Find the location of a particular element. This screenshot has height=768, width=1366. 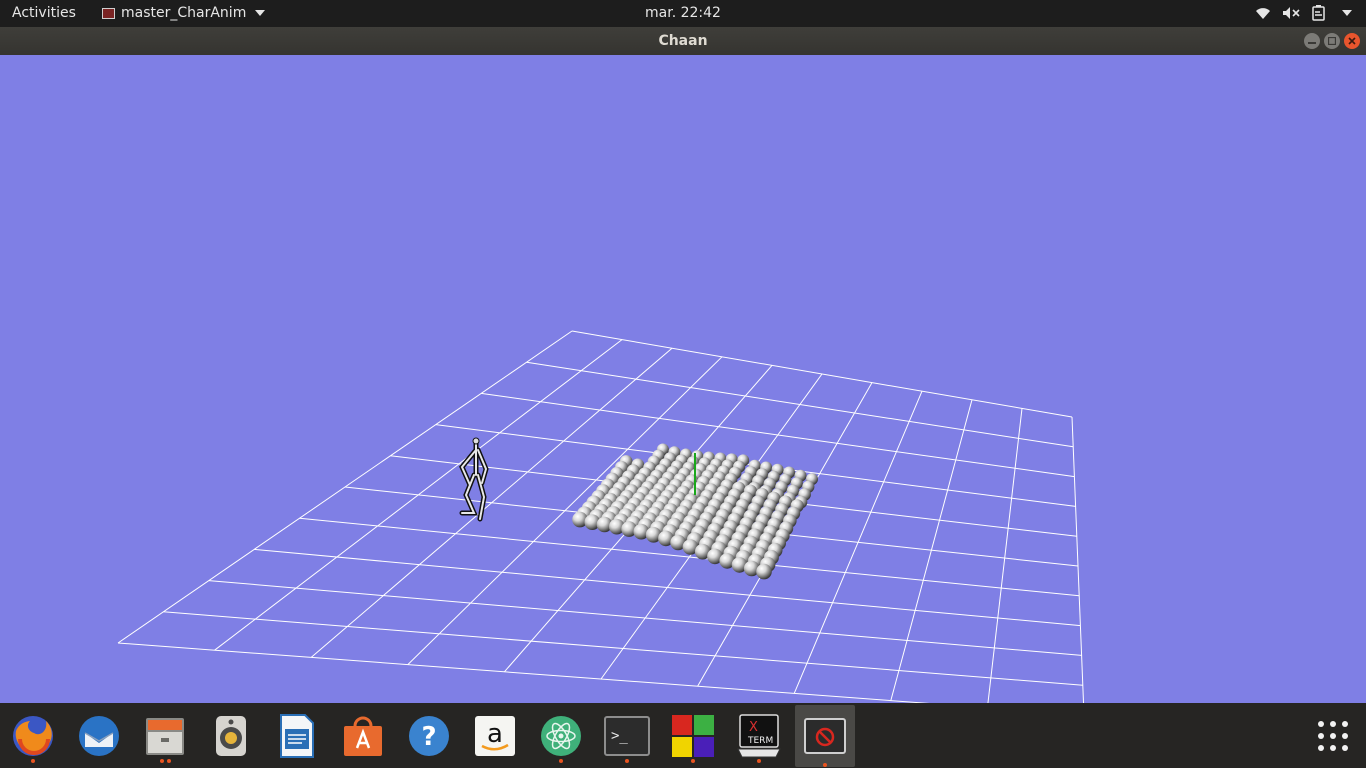

xterm-x-glyph: X is located at coordinates (753, 727).